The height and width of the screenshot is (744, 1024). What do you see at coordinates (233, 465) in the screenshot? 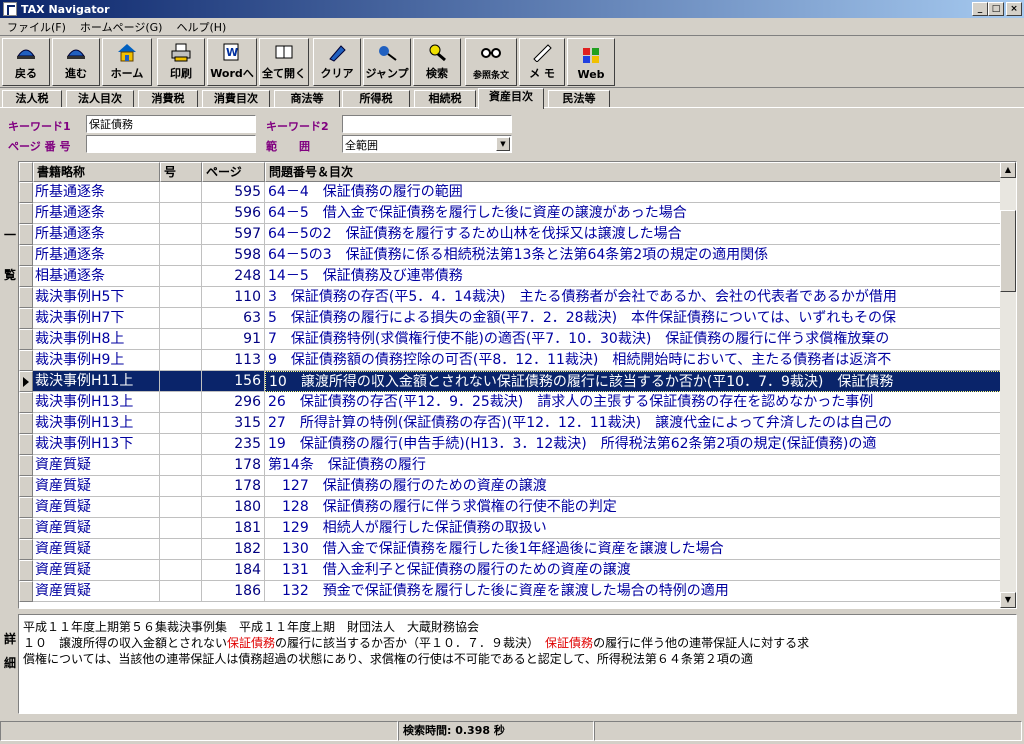
I see `cell-page: 178` at bounding box center [233, 465].